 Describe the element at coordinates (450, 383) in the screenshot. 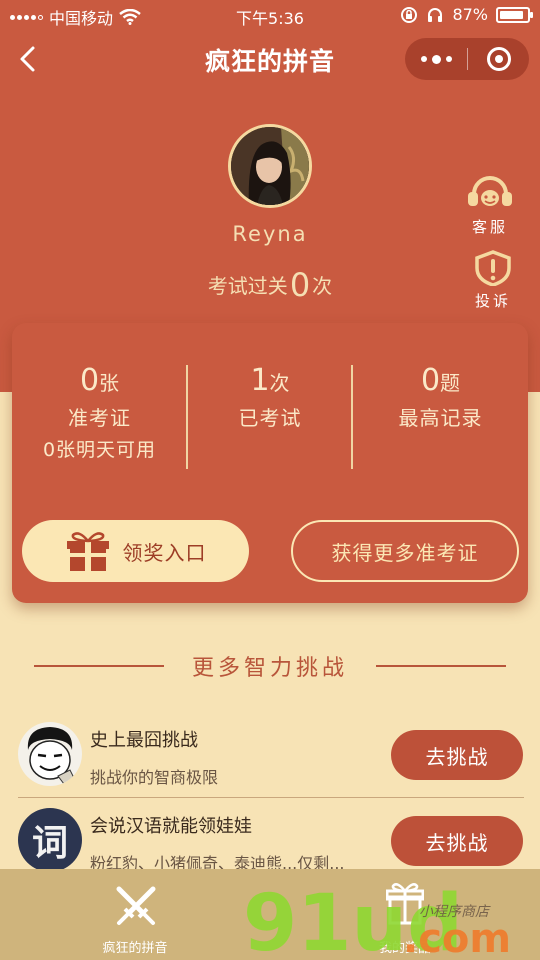

I see `best-unit: 题` at that location.